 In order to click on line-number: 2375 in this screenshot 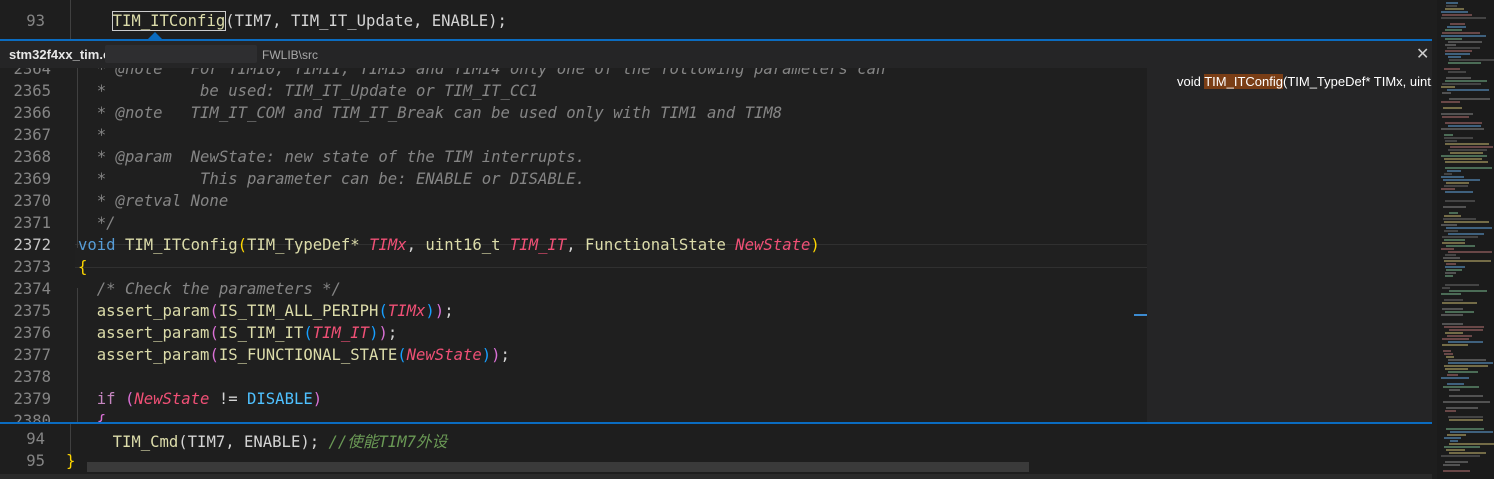, I will do `click(32, 311)`.